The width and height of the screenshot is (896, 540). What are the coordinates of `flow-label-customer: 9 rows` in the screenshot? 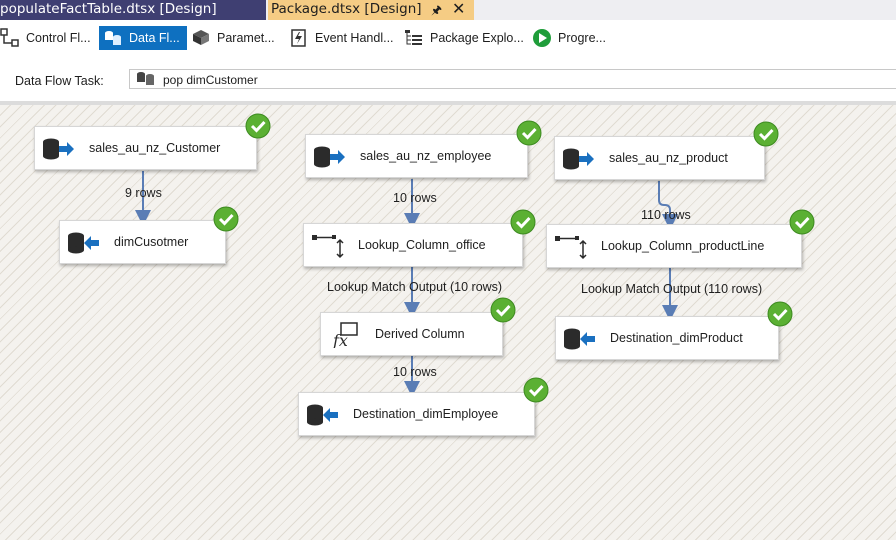 It's located at (143, 193).